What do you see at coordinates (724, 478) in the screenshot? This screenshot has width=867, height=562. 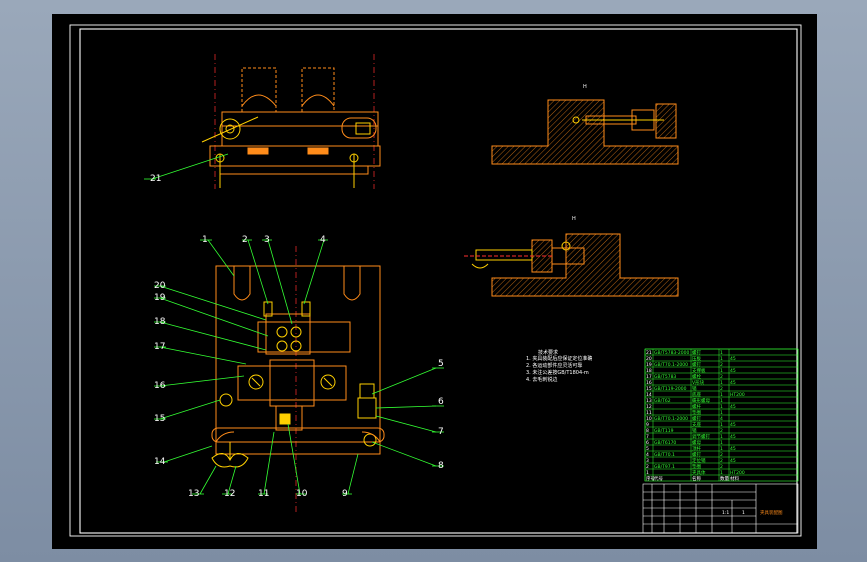 I see `bom-cell: 数量` at bounding box center [724, 478].